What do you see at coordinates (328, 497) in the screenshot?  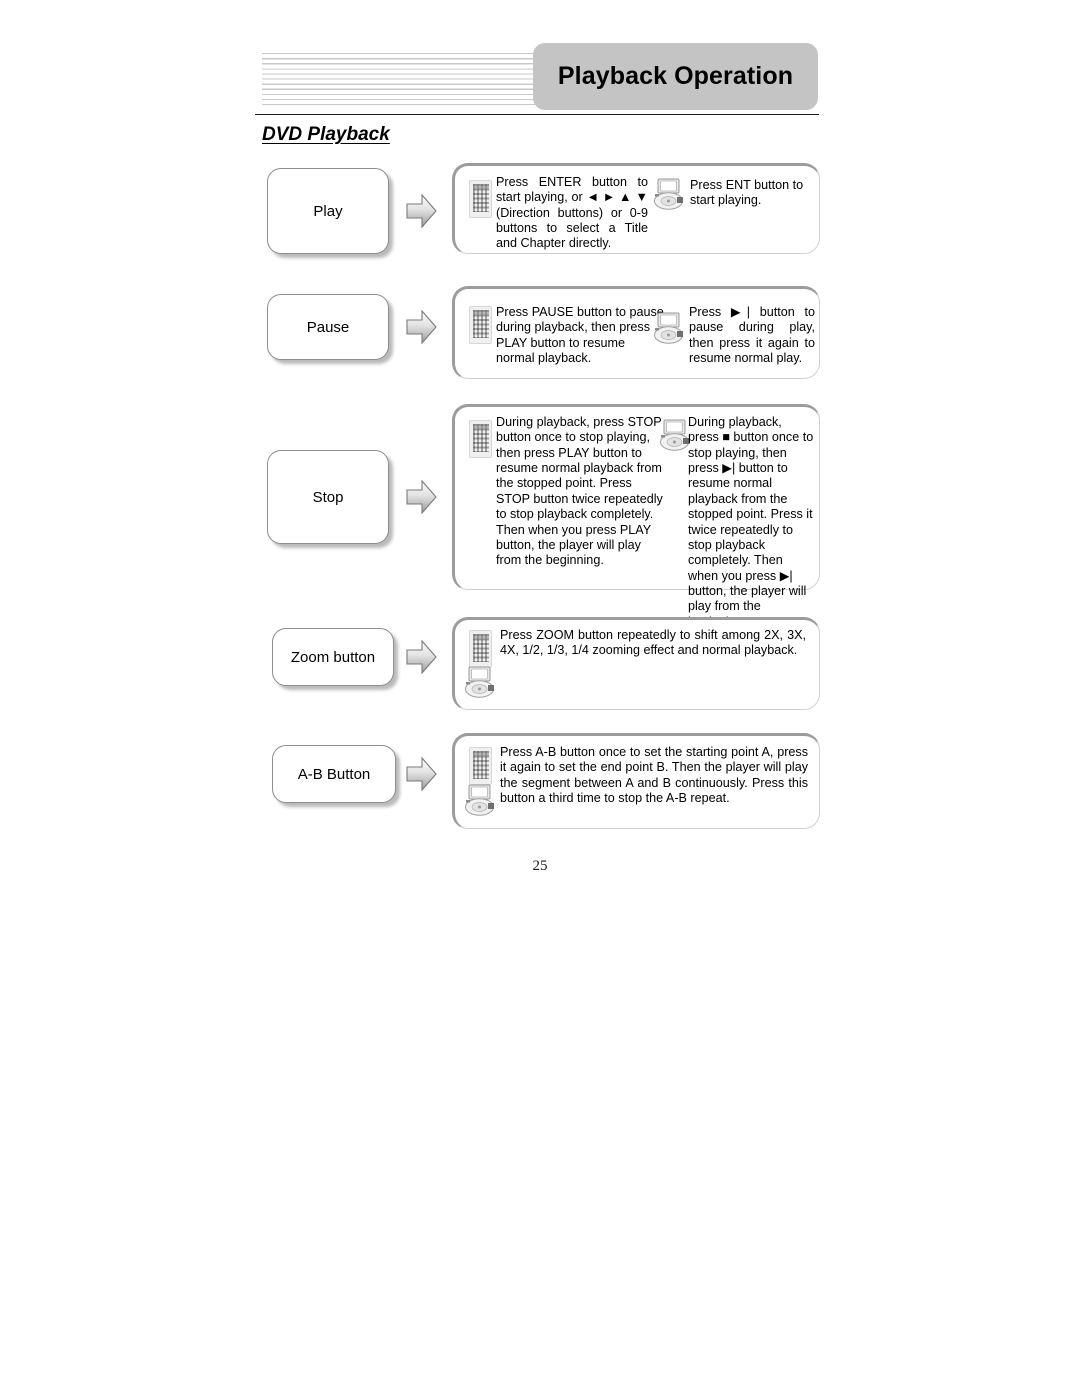 I see `step-label-stop: Stop` at bounding box center [328, 497].